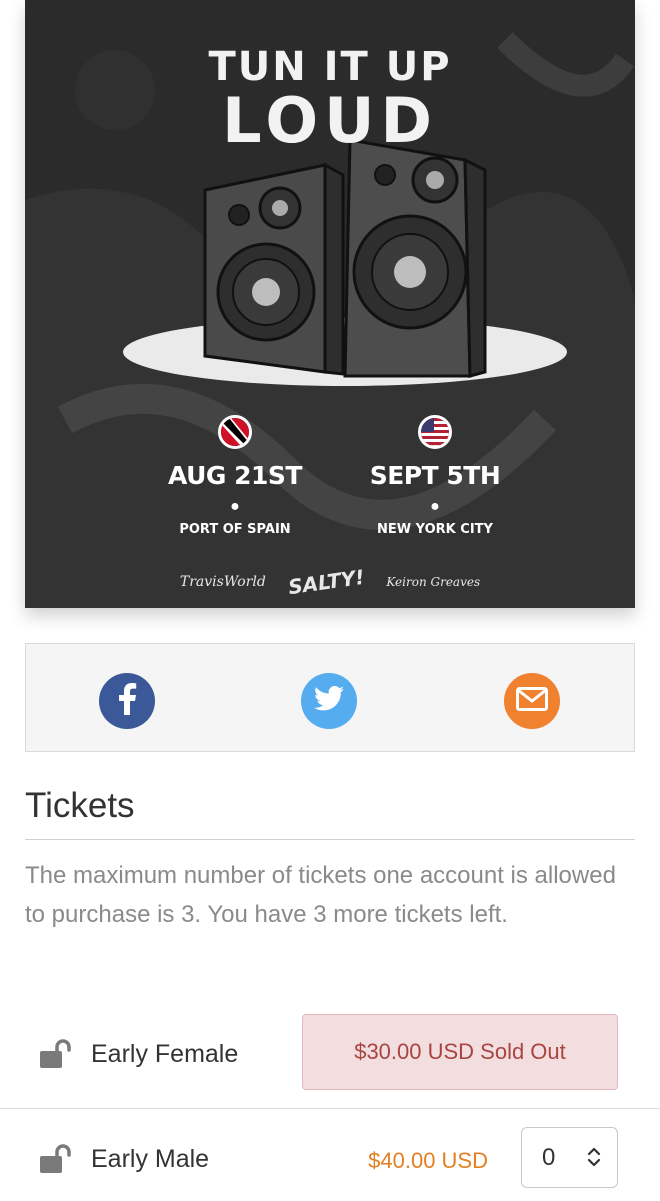 The image size is (660, 1201). I want to click on event-city: NEW YORK CITY, so click(435, 529).